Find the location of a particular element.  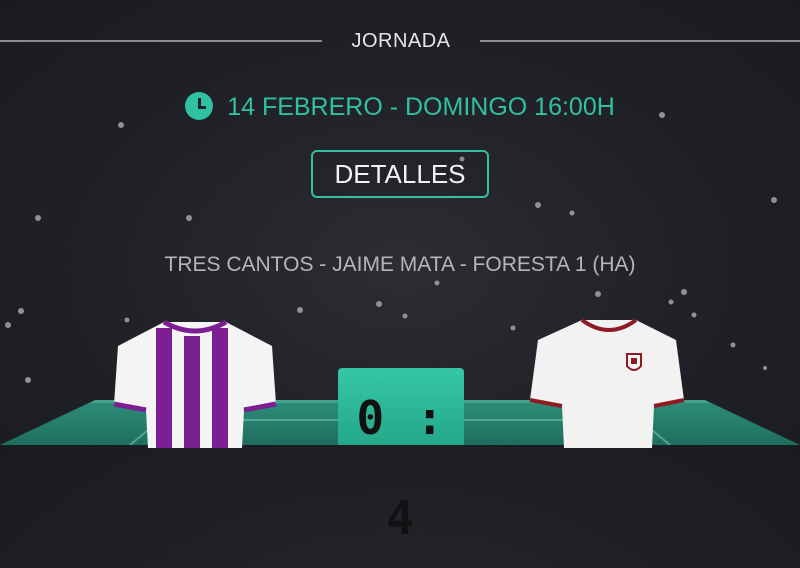

away-team-jersey-icon is located at coordinates (607, 383).